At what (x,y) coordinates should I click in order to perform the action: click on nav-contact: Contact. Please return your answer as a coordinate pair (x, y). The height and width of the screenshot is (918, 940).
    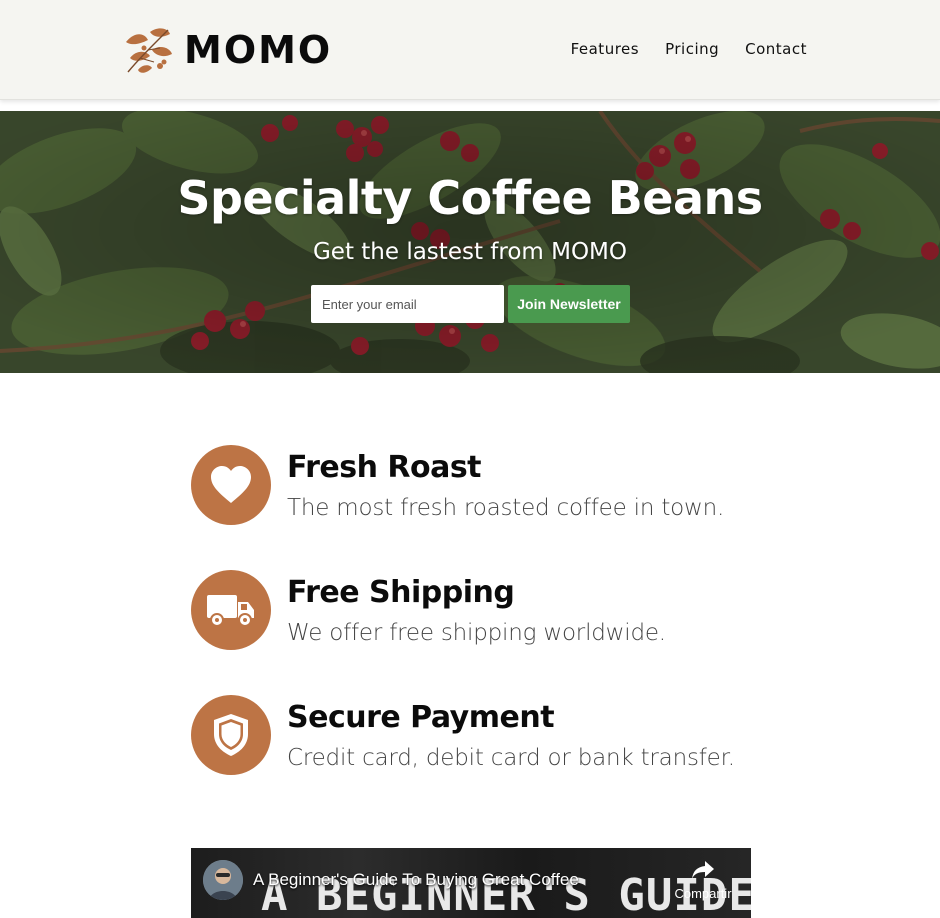
    Looking at the image, I should click on (776, 49).